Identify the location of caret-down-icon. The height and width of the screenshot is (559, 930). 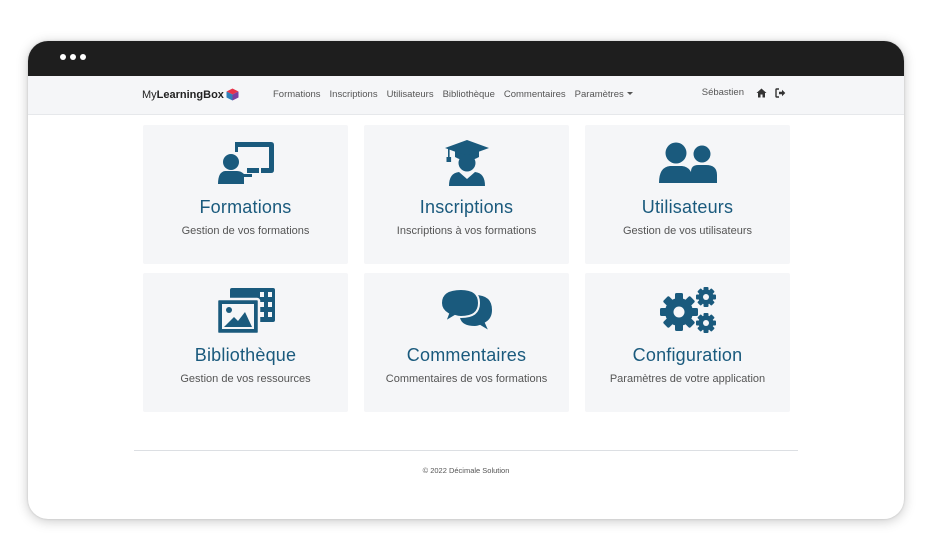
(629, 93).